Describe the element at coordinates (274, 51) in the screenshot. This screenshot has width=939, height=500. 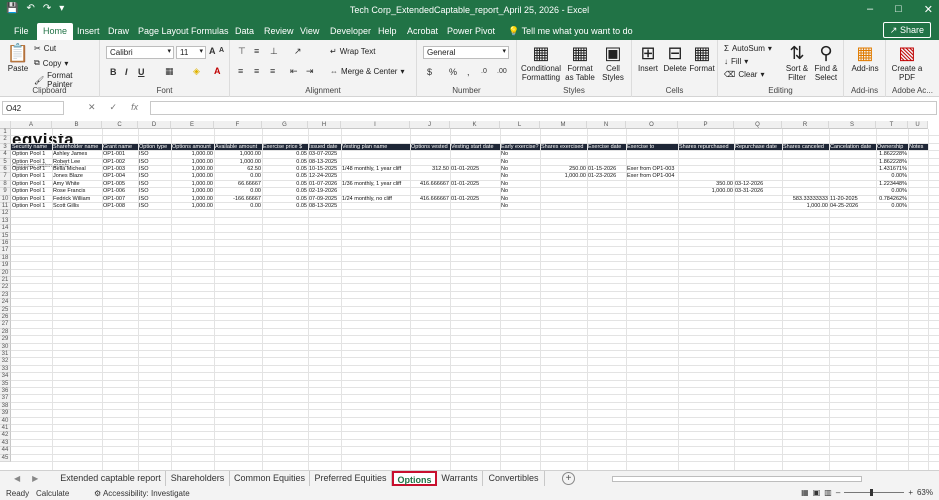
I see `align-bottom-icon: ⊥` at that location.